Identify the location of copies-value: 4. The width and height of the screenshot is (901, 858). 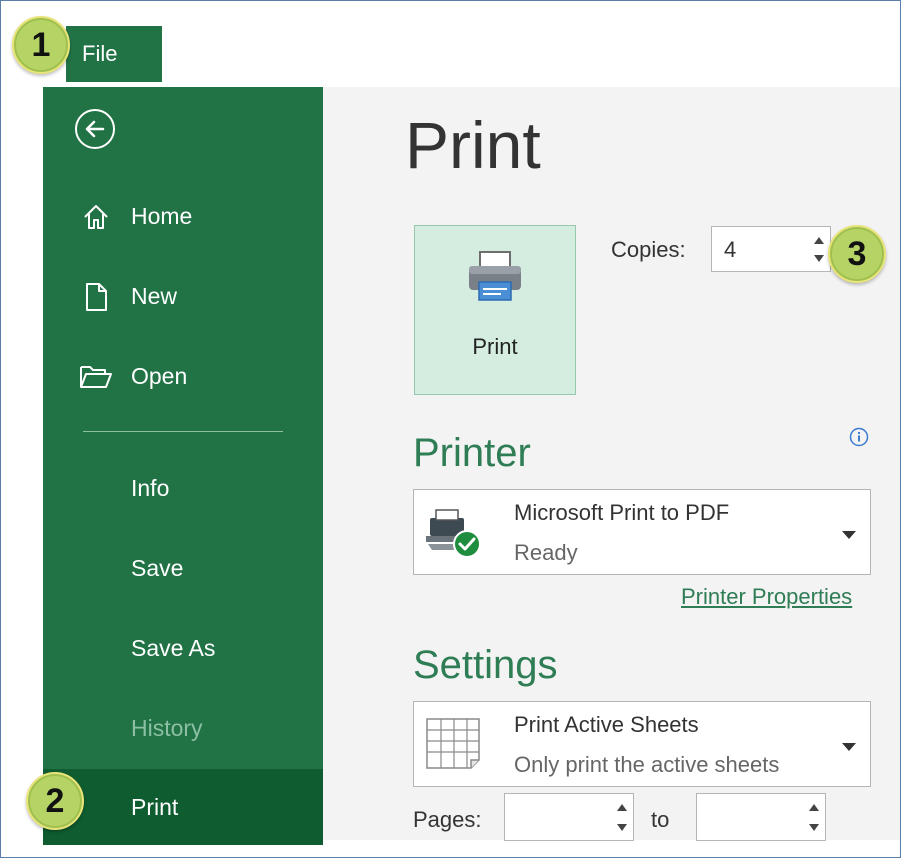
(730, 249).